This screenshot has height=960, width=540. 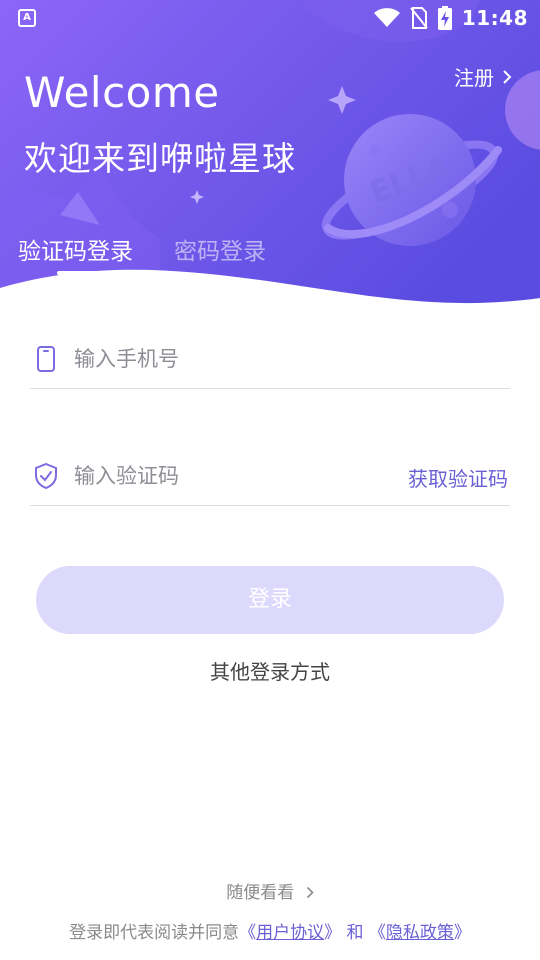 I want to click on verification-code-input, so click(x=224, y=476).